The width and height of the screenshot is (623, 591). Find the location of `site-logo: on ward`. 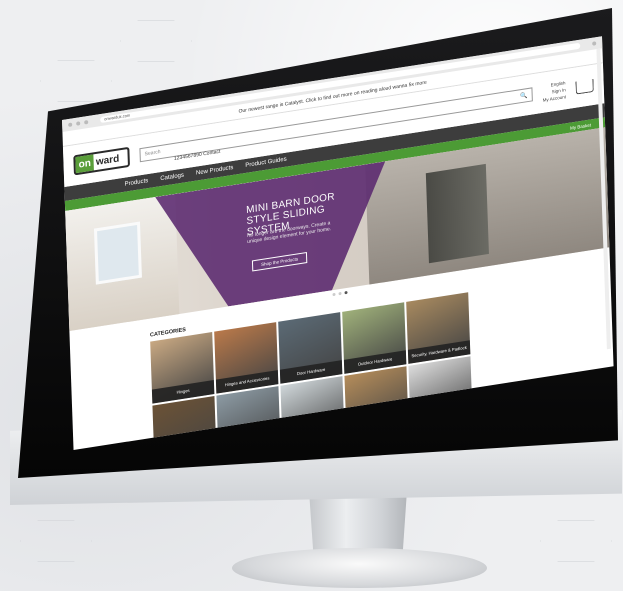

site-logo: on ward is located at coordinates (101, 161).